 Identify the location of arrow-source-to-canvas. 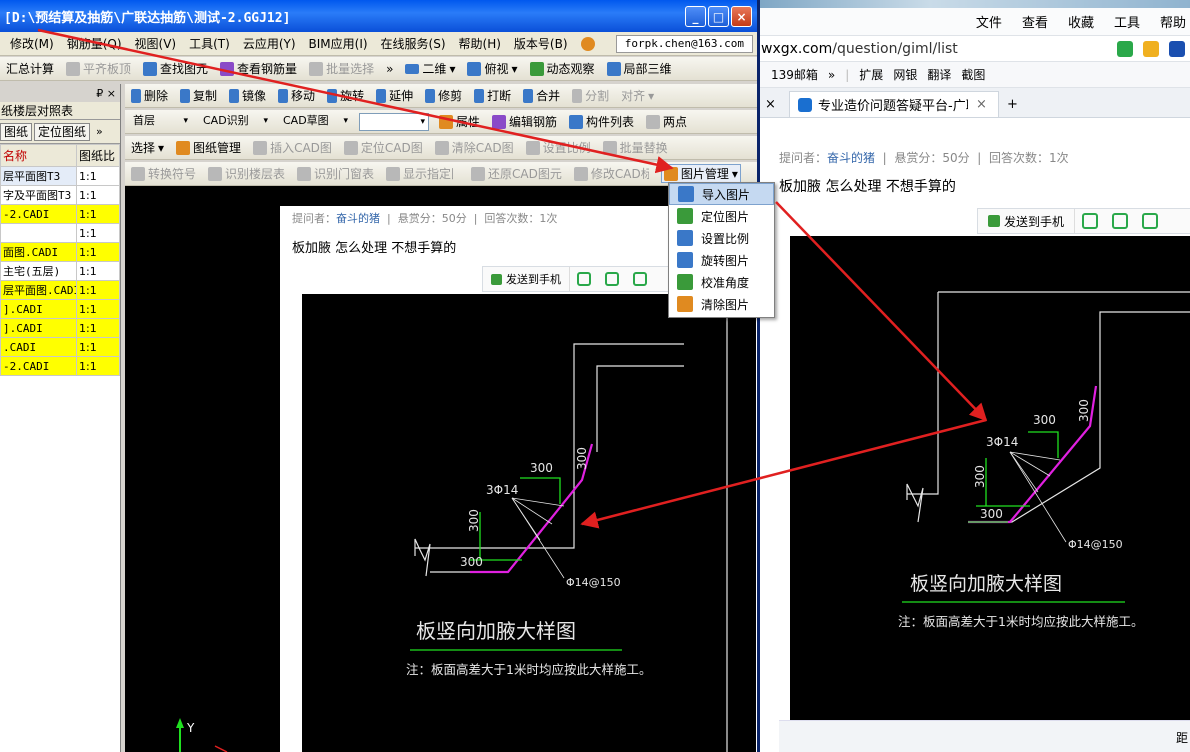
(783, 473).